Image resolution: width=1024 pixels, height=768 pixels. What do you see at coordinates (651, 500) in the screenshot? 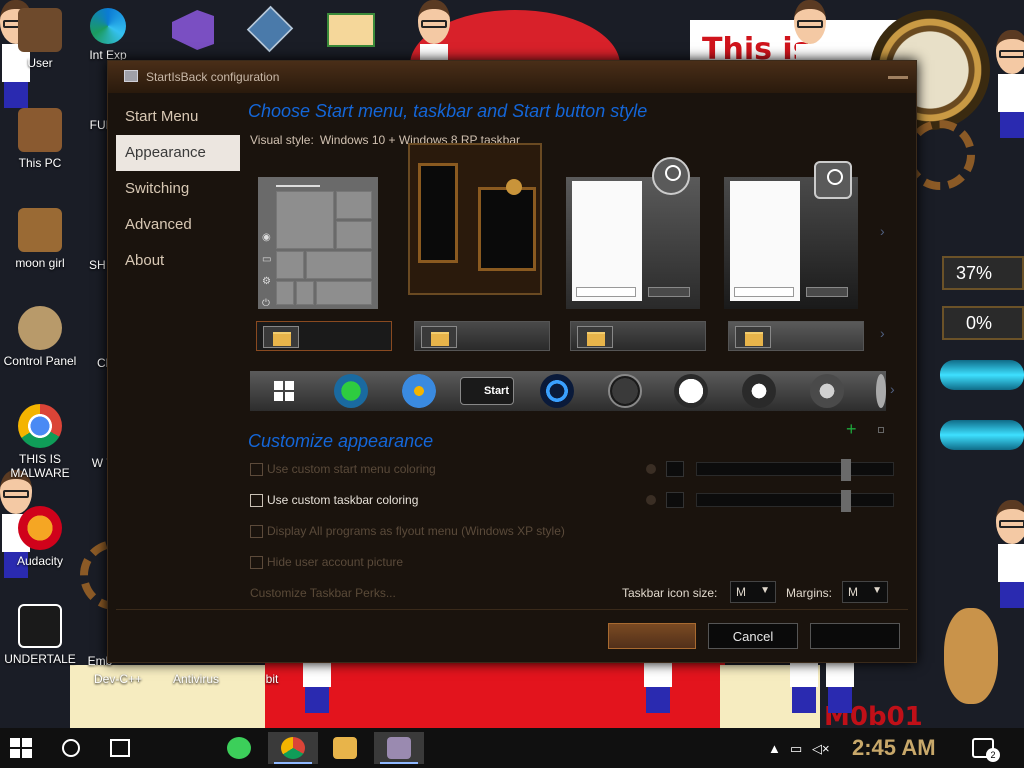
I see `opacity-drop-icon` at bounding box center [651, 500].